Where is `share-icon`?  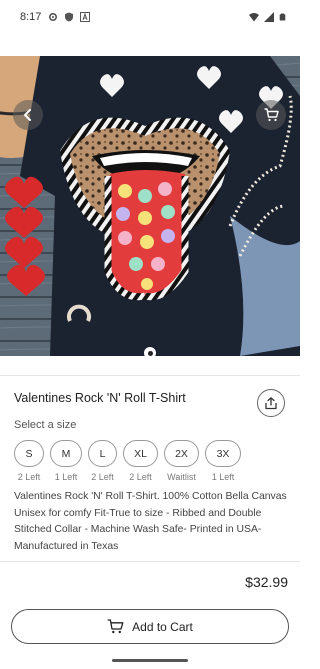
share-icon is located at coordinates (271, 402).